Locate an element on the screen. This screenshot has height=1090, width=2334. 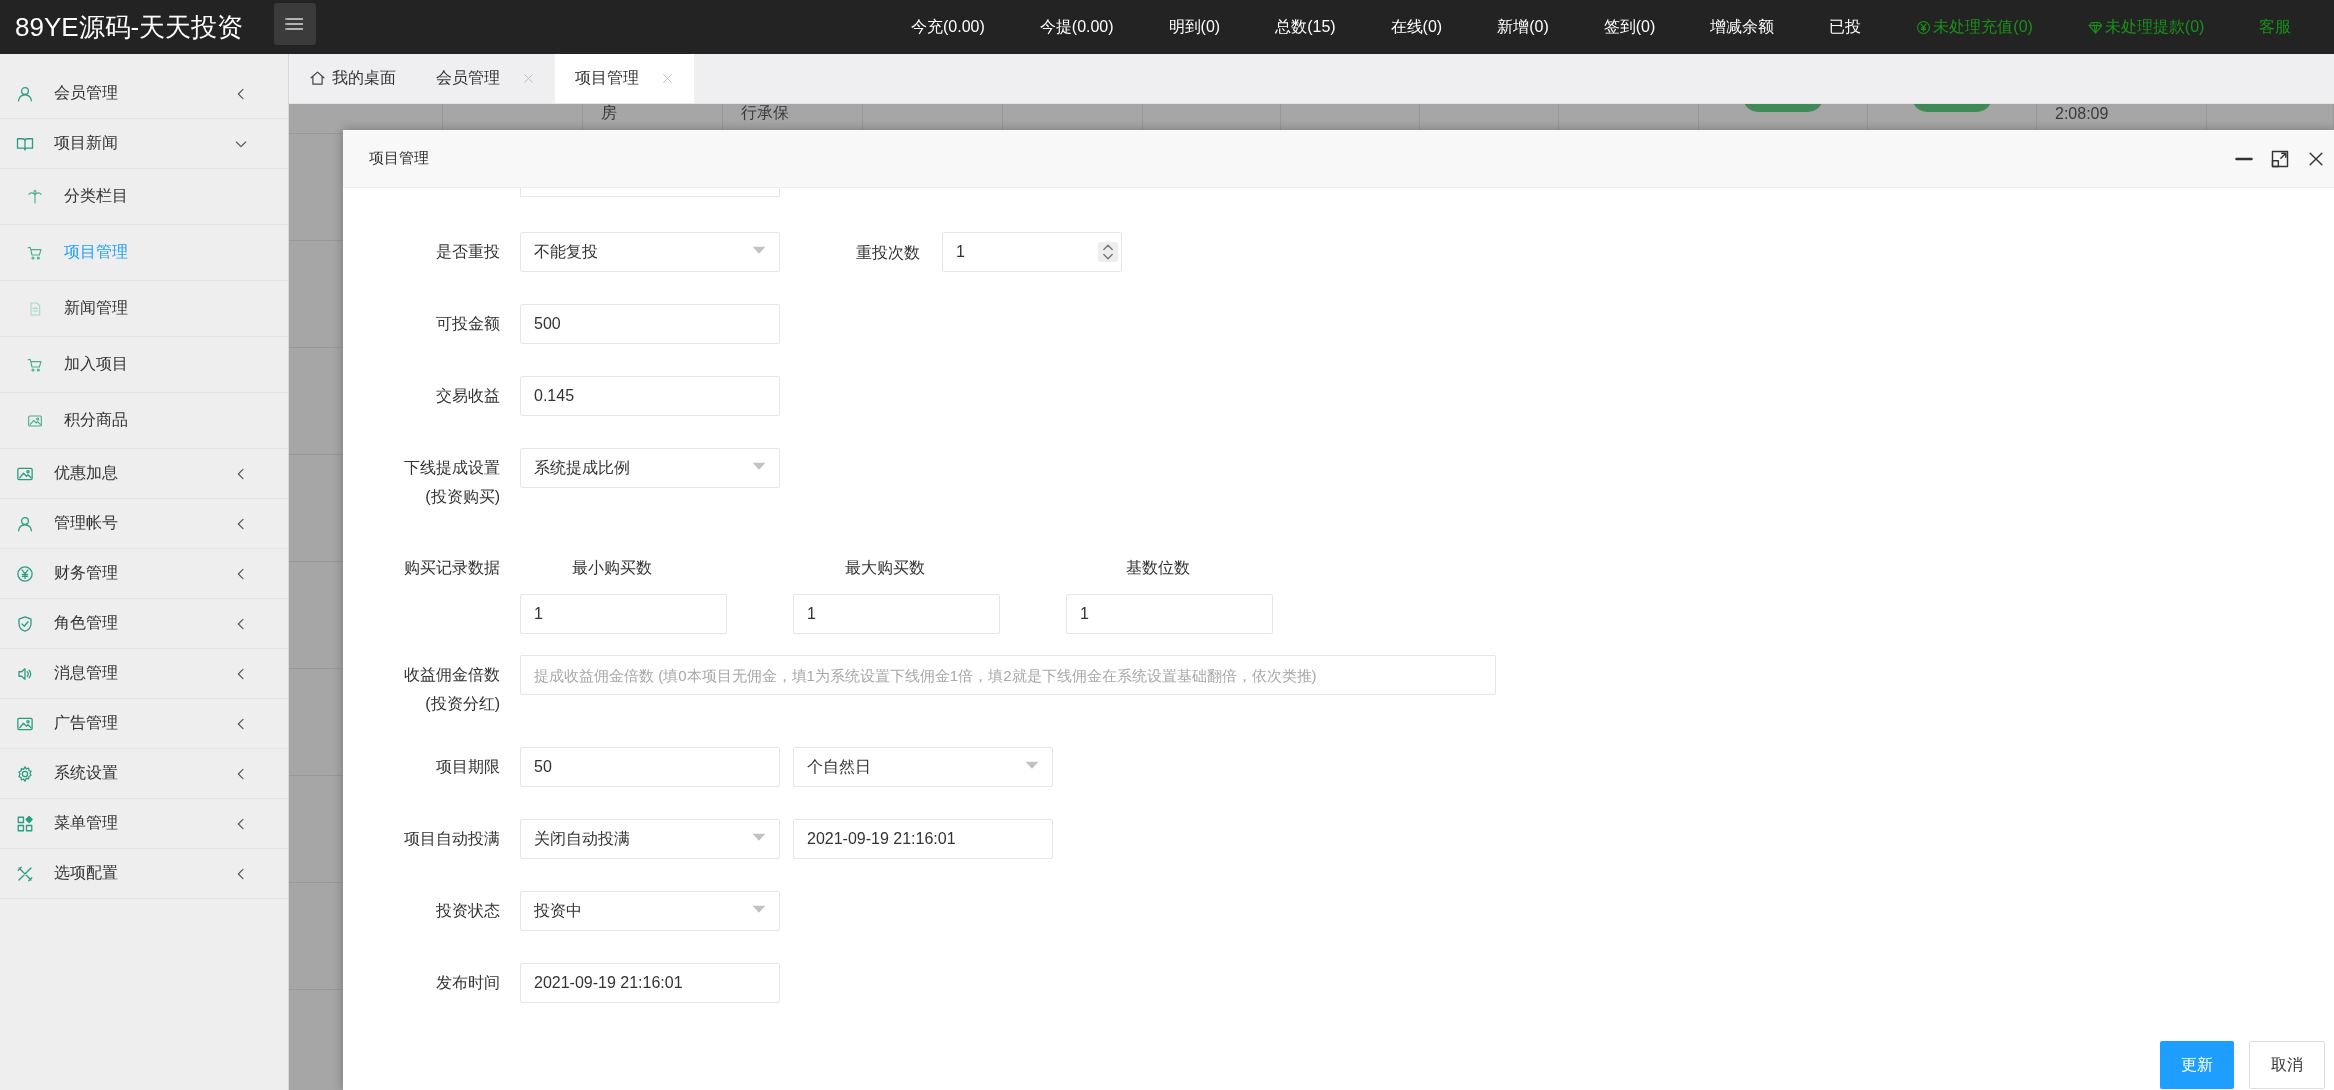
nav-link: 客服 is located at coordinates (2275, 27).